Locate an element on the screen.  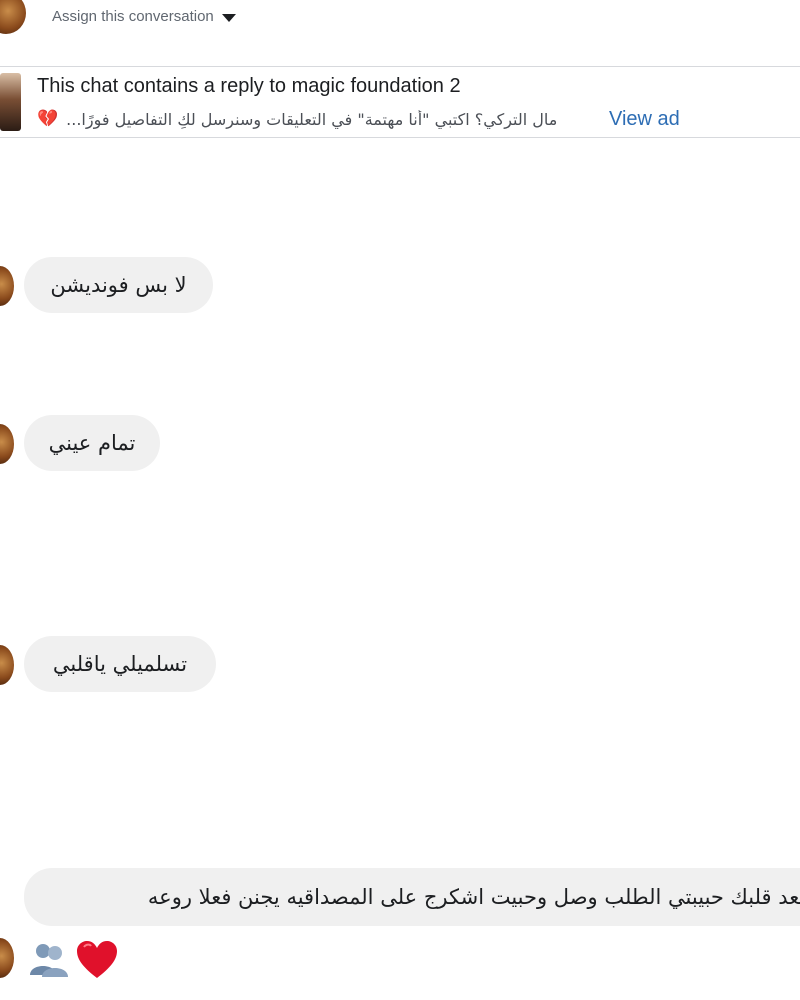
emoji-message is located at coordinates (73, 960).